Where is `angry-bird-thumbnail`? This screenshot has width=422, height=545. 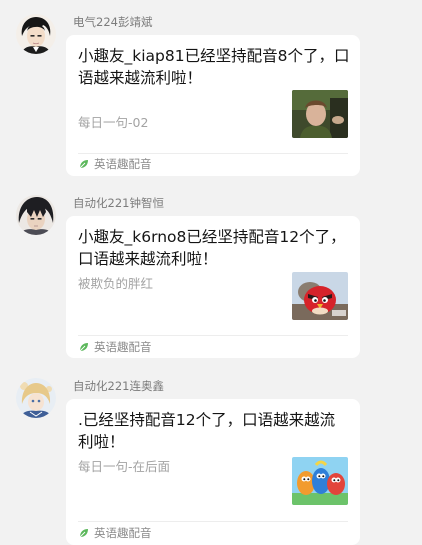
angry-bird-thumbnail is located at coordinates (320, 296).